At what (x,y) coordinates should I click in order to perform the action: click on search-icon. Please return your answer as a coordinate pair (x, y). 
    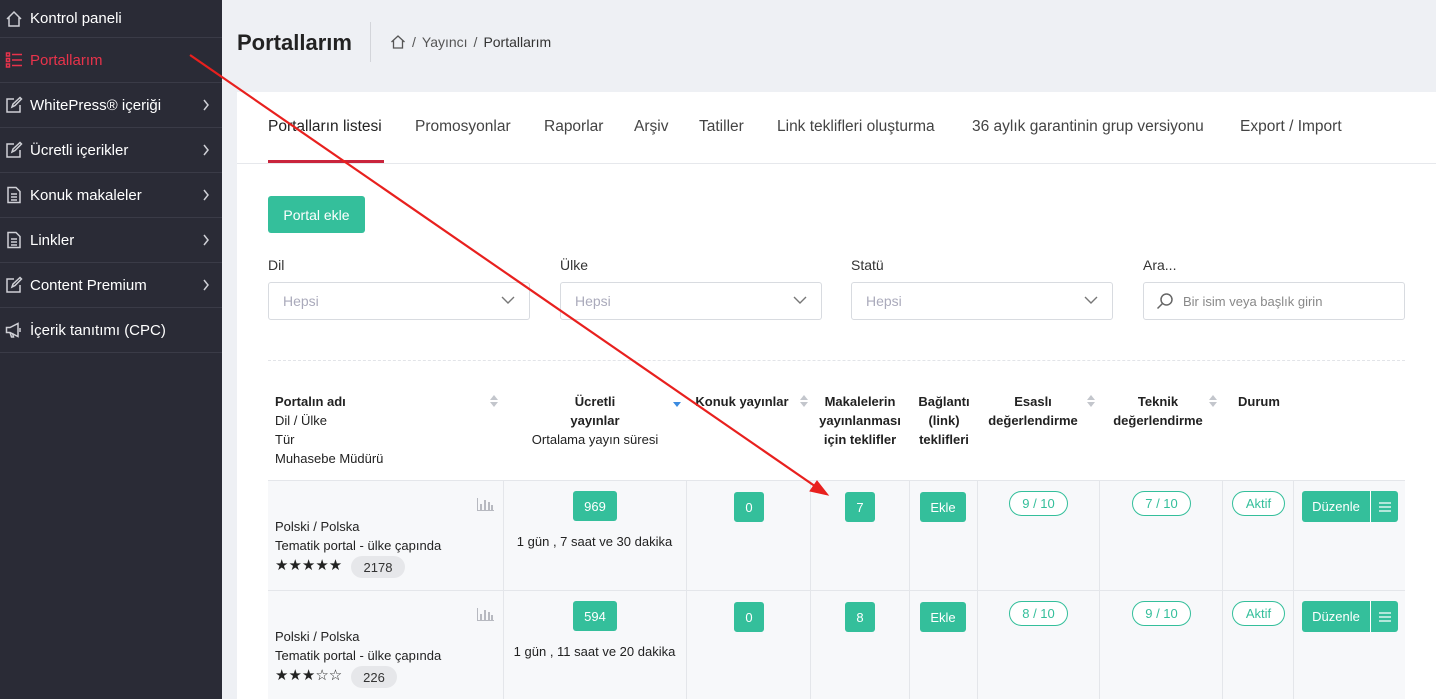
    Looking at the image, I should click on (1164, 301).